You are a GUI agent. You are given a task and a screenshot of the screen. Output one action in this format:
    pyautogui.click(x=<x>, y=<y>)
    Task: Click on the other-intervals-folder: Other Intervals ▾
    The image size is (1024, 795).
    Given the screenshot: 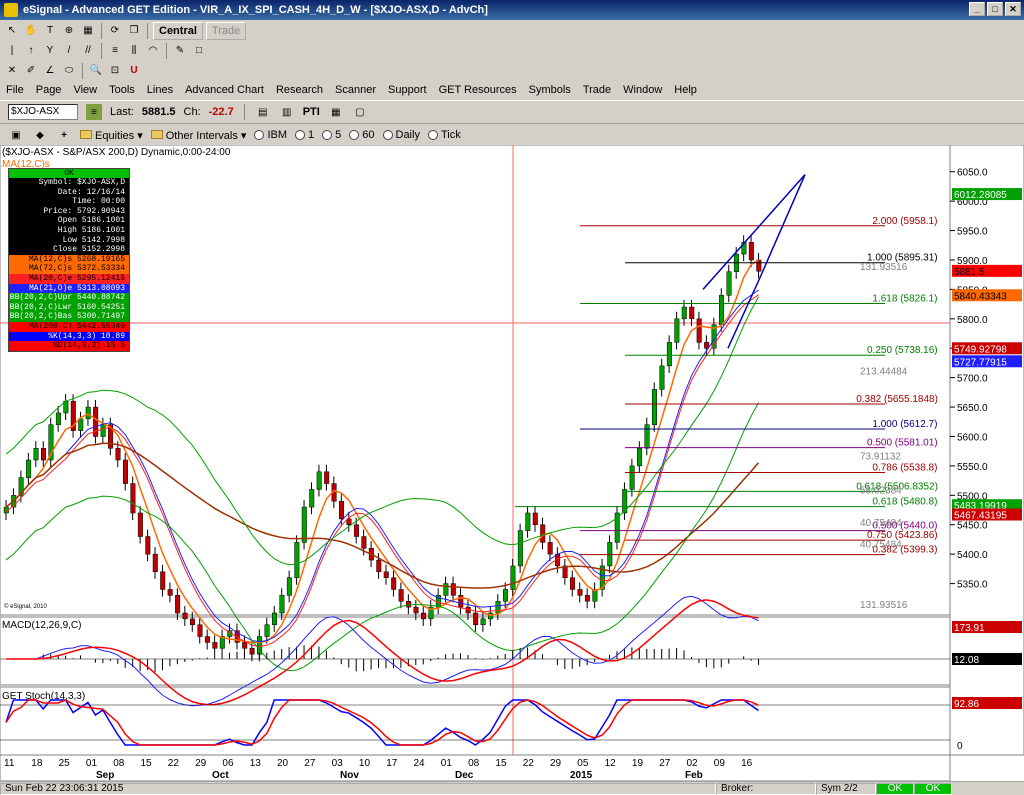 What is the action you would take?
    pyautogui.click(x=198, y=135)
    